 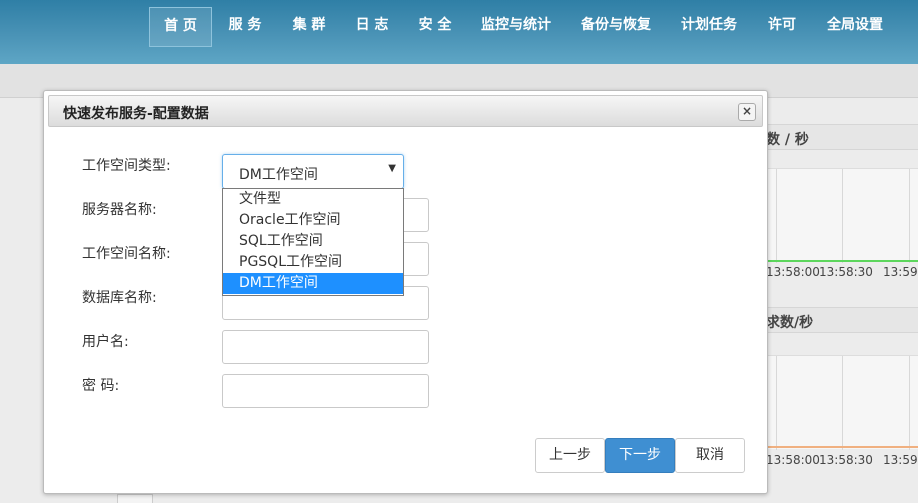 What do you see at coordinates (135, 498) in the screenshot?
I see `bottom-tab-stub` at bounding box center [135, 498].